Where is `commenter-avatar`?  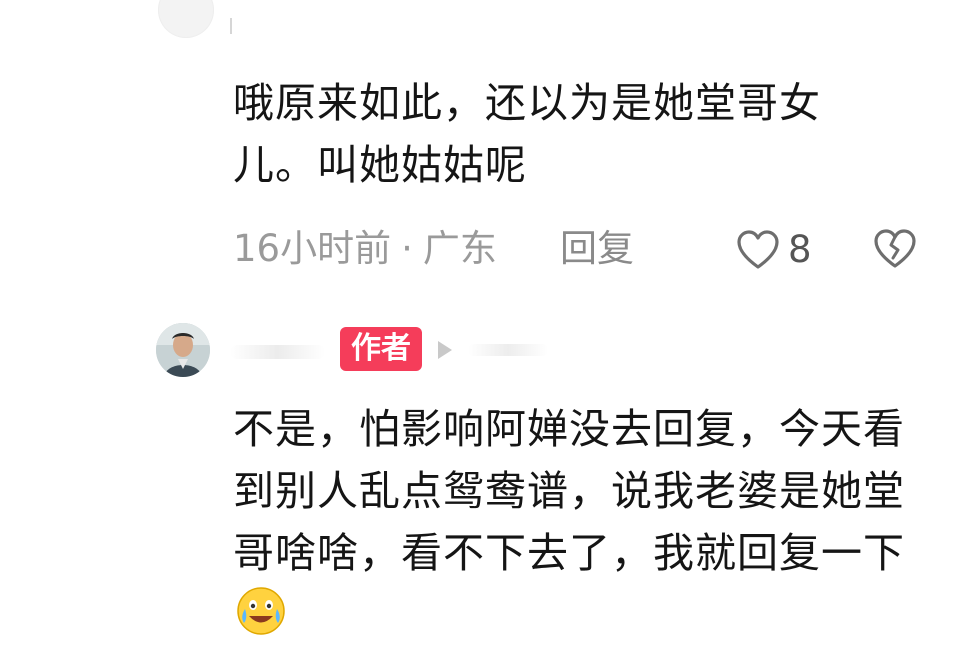
commenter-avatar is located at coordinates (186, 19).